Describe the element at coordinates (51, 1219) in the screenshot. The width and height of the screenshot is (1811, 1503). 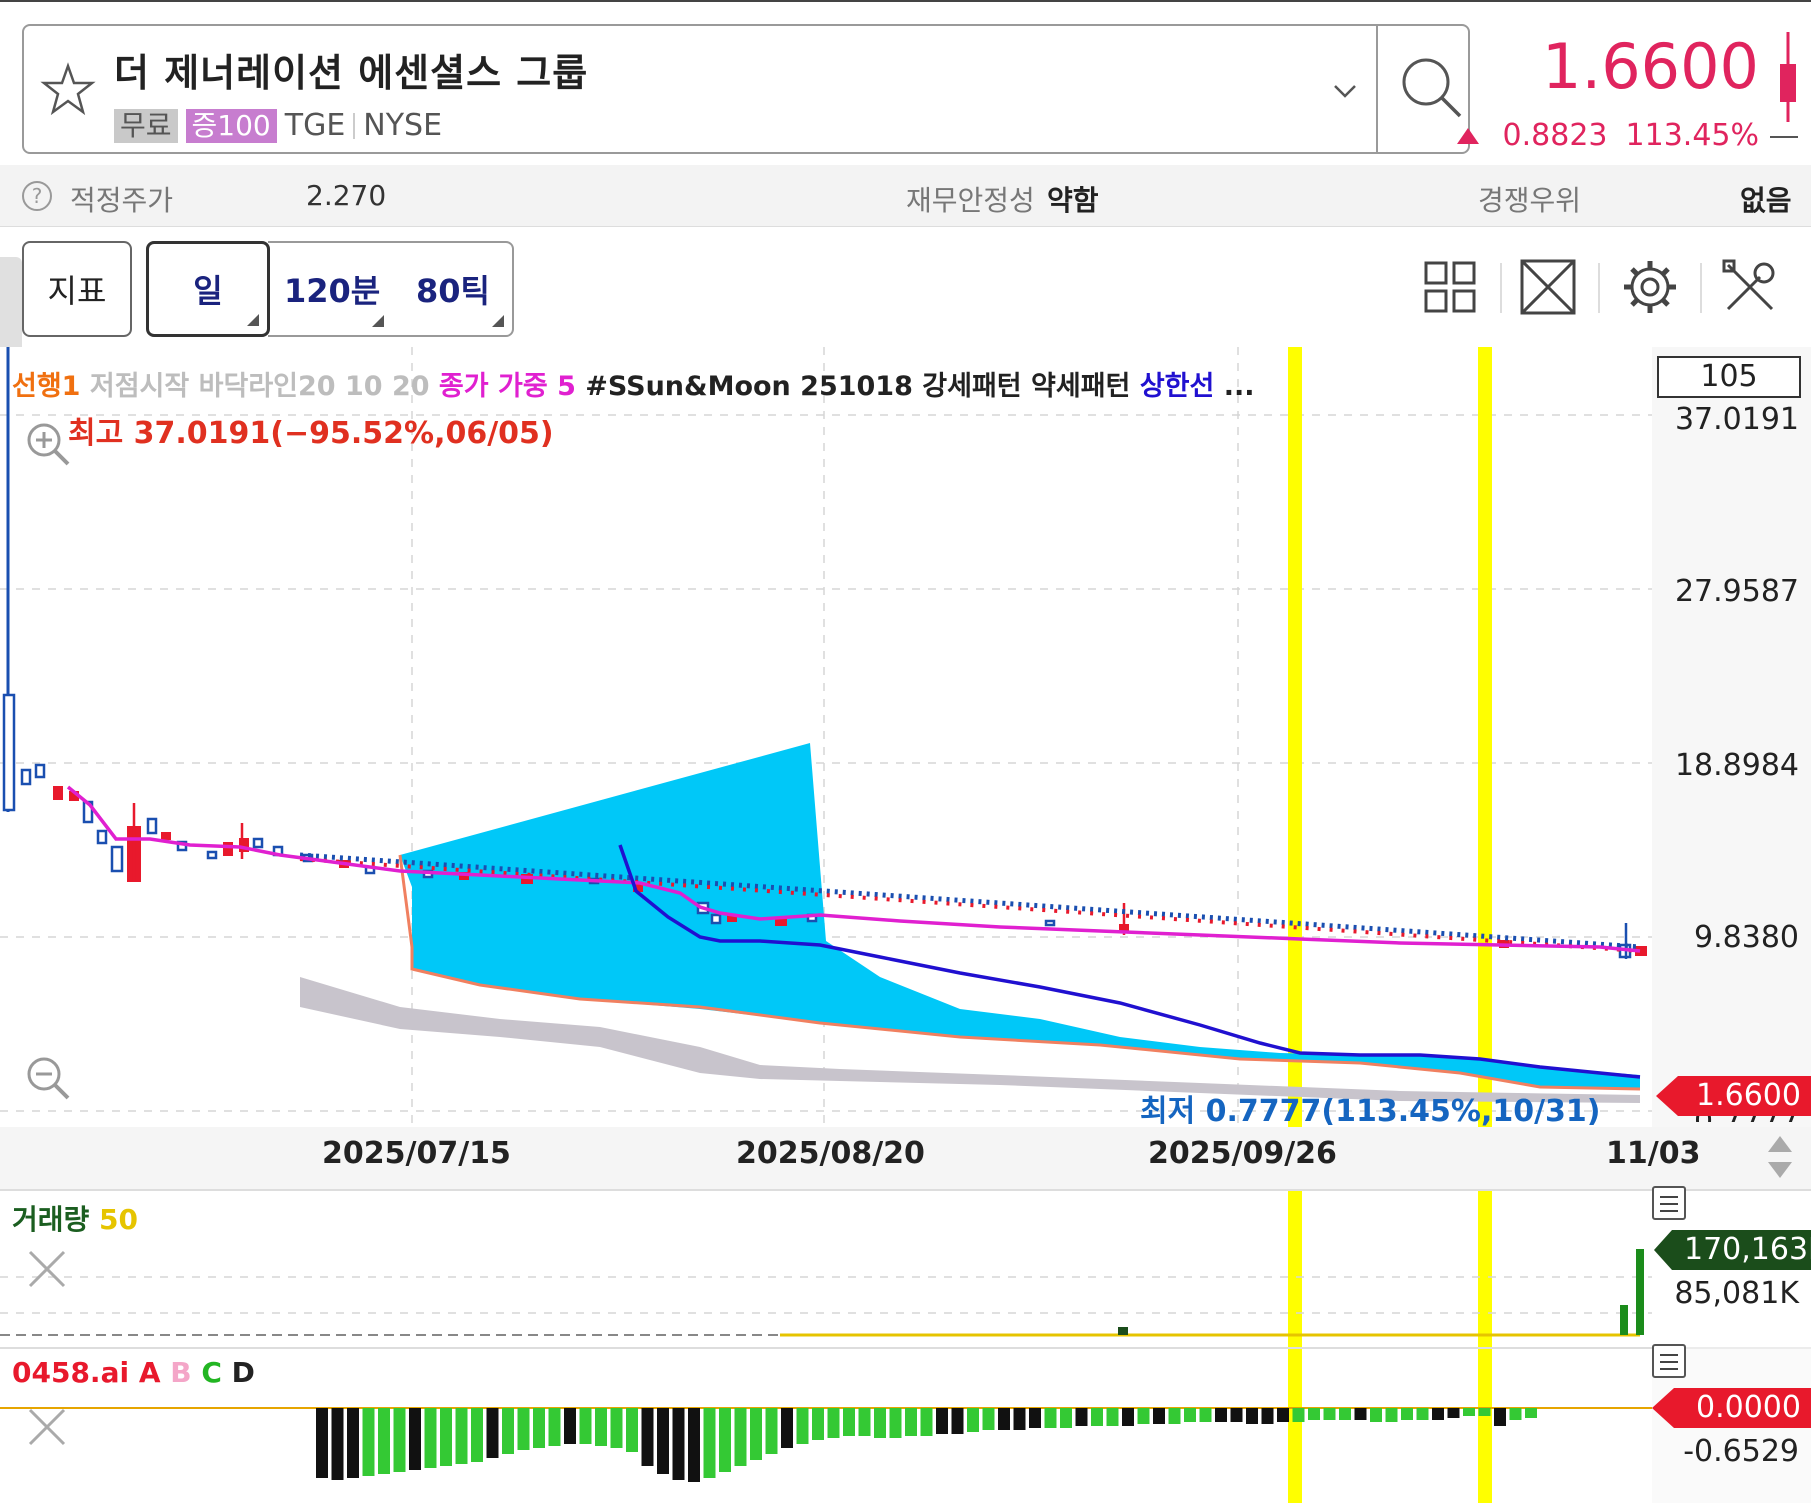
I see `volume-title: 거래량` at that location.